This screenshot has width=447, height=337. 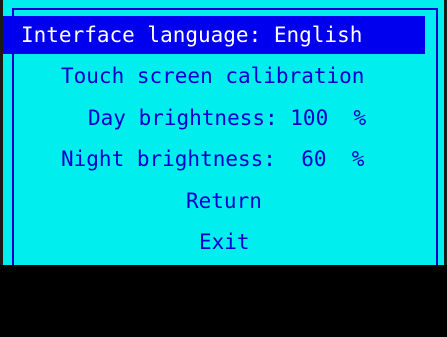 I want to click on menu-item-night-brightness: Night brightness: 60 %, so click(x=214, y=159).